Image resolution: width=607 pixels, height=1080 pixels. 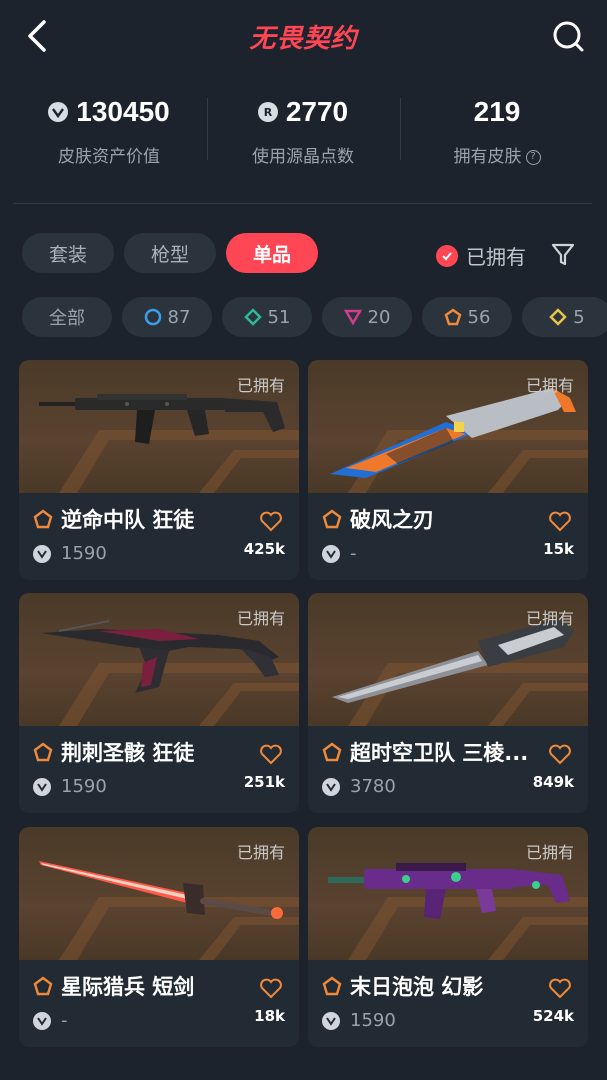 I want to click on chip-exclusive-tier: 56, so click(x=467, y=317).